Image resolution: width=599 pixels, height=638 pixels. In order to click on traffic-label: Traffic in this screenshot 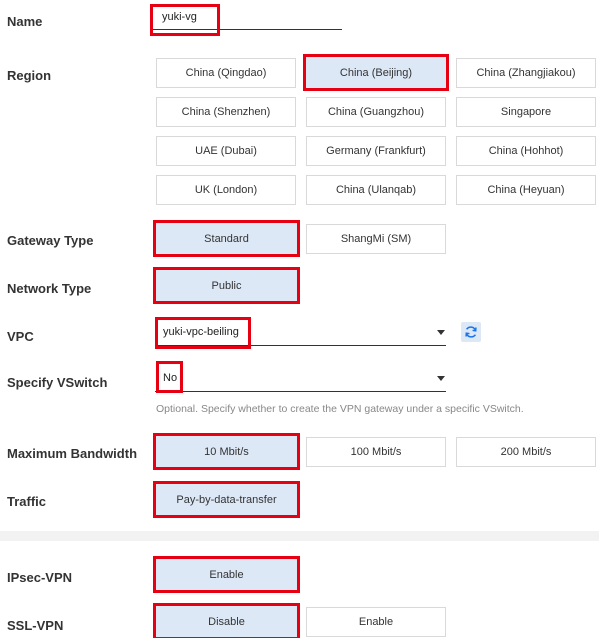, I will do `click(27, 501)`.